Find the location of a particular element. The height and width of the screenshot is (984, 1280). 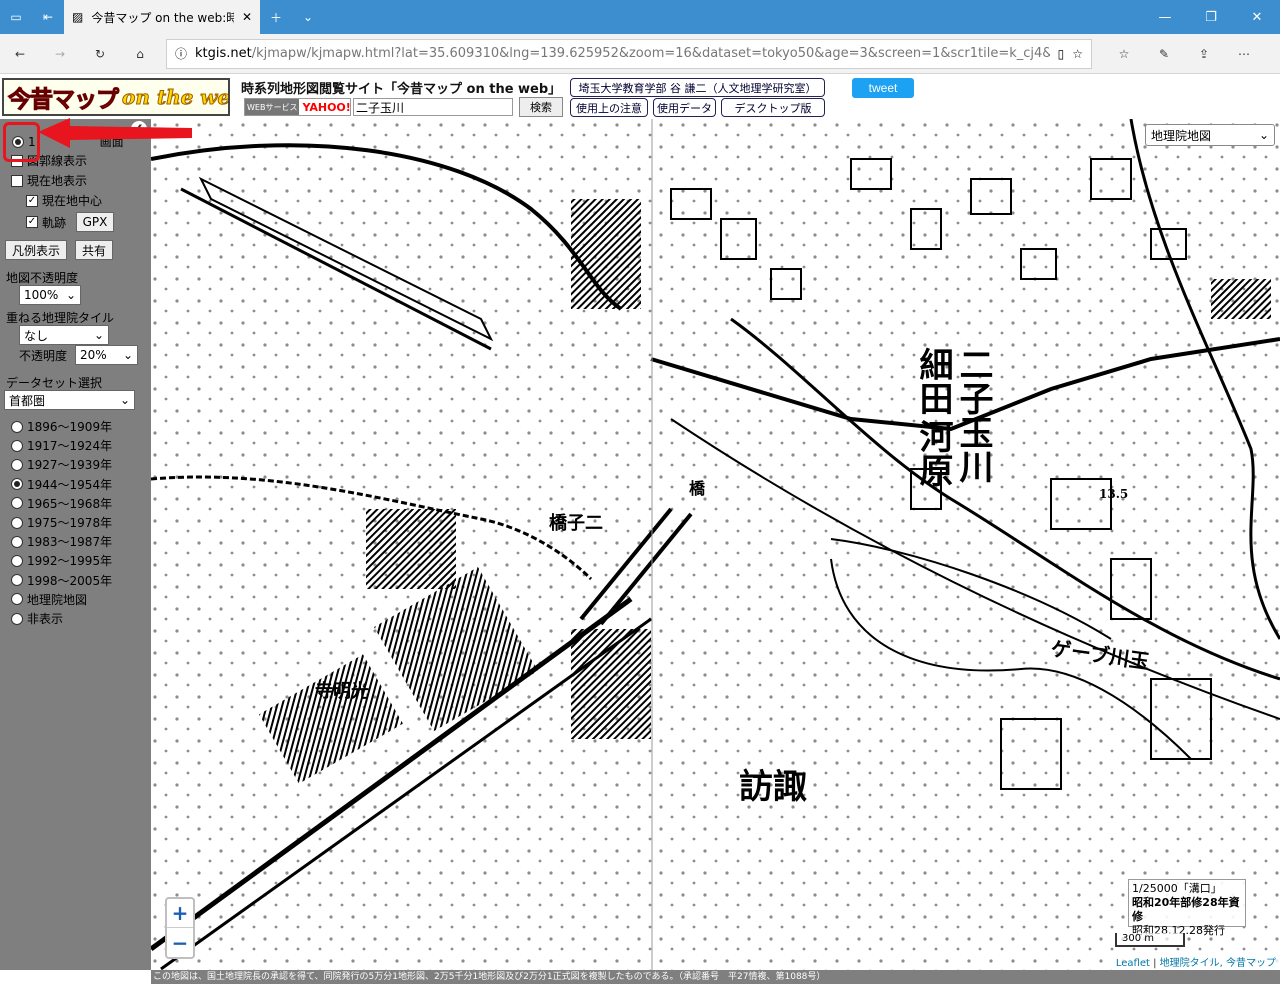

track-option: ✓ 軌跡 GPX is located at coordinates (70, 222).